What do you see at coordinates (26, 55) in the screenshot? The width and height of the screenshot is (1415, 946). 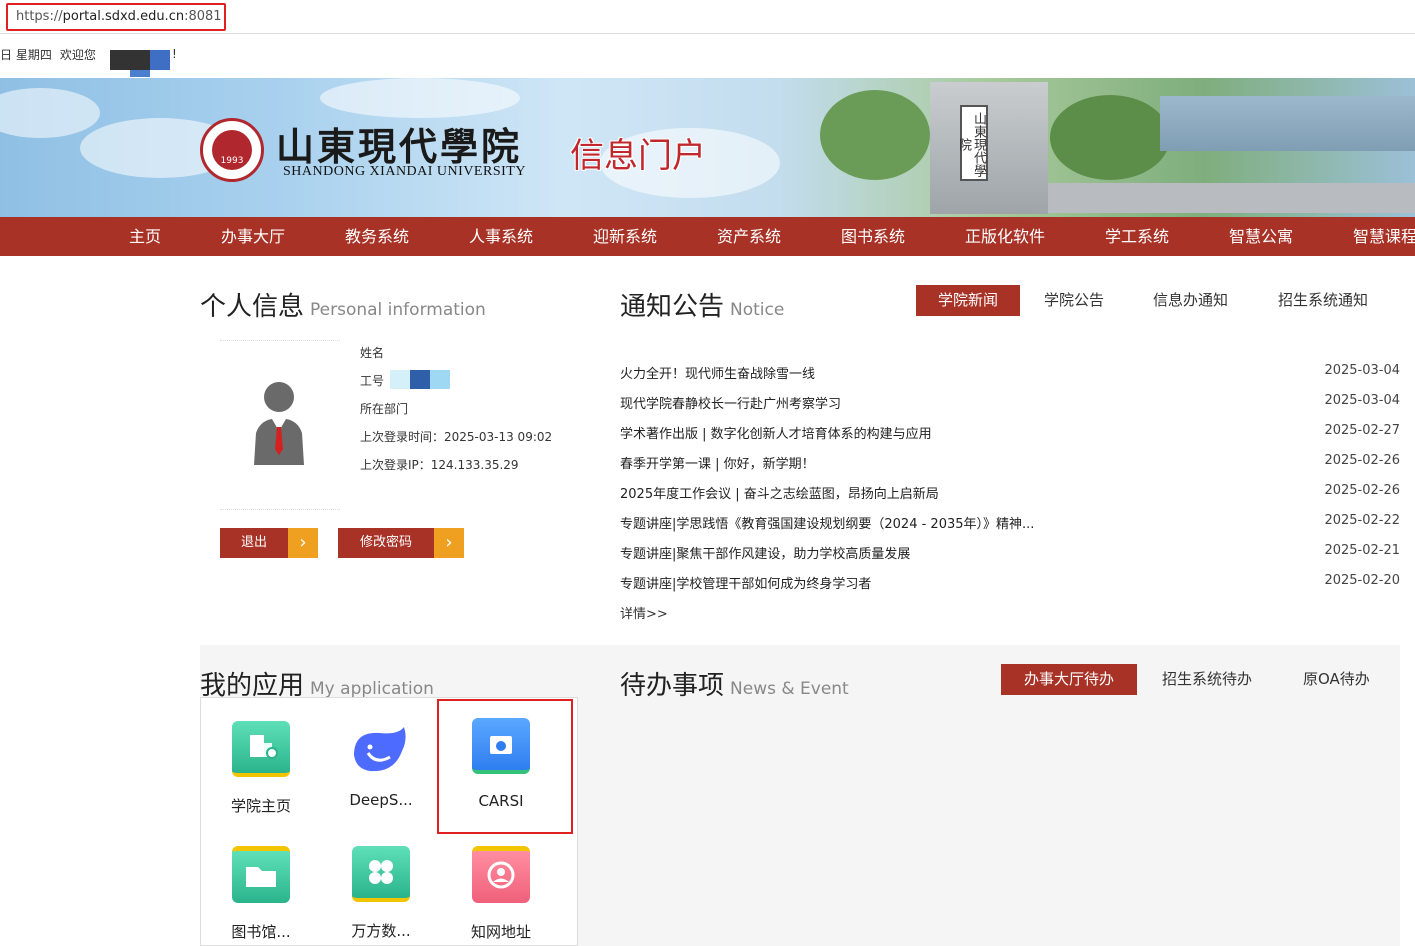 I see `weekday-text: 日 星期四` at bounding box center [26, 55].